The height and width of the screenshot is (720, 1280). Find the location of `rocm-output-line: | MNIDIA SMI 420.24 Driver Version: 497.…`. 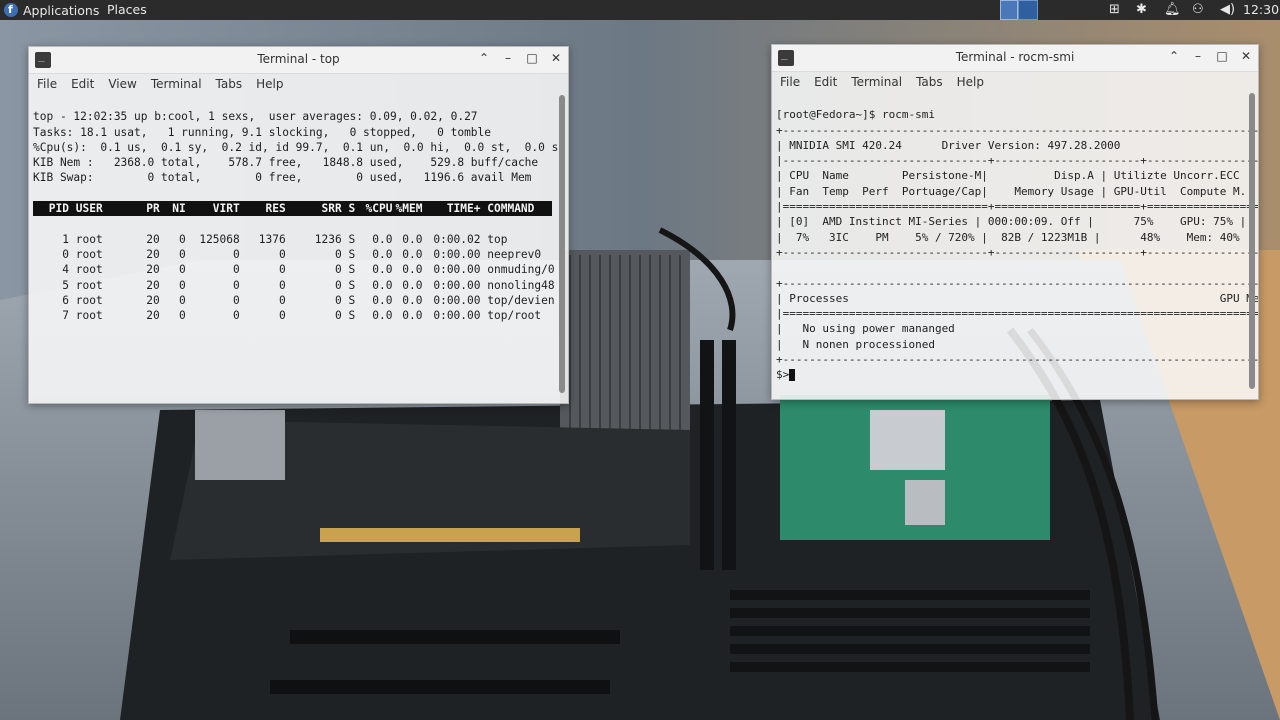

rocm-output-line: | MNIDIA SMI 420.24 Driver Version: 497.… is located at coordinates (1017, 145).